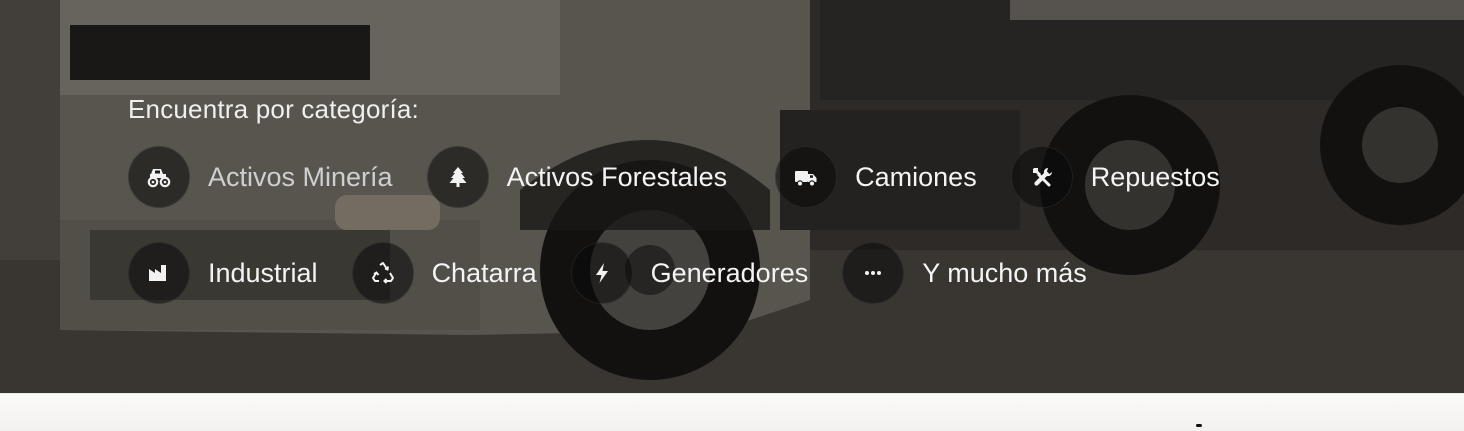  What do you see at coordinates (617, 177) in the screenshot?
I see `category-label: Activos Forestales` at bounding box center [617, 177].